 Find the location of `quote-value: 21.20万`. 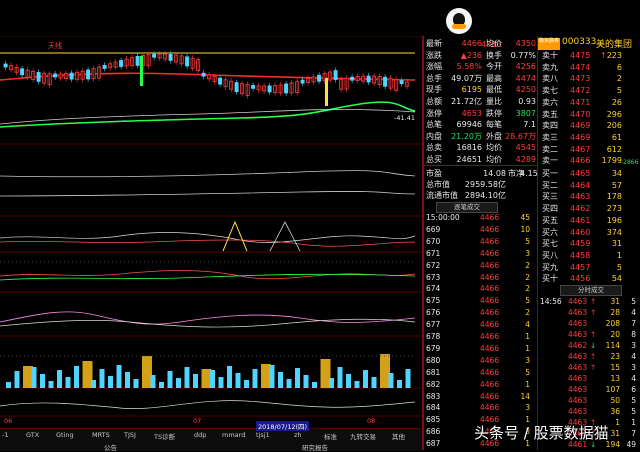

quote-value: 21.20万 is located at coordinates (466, 136).